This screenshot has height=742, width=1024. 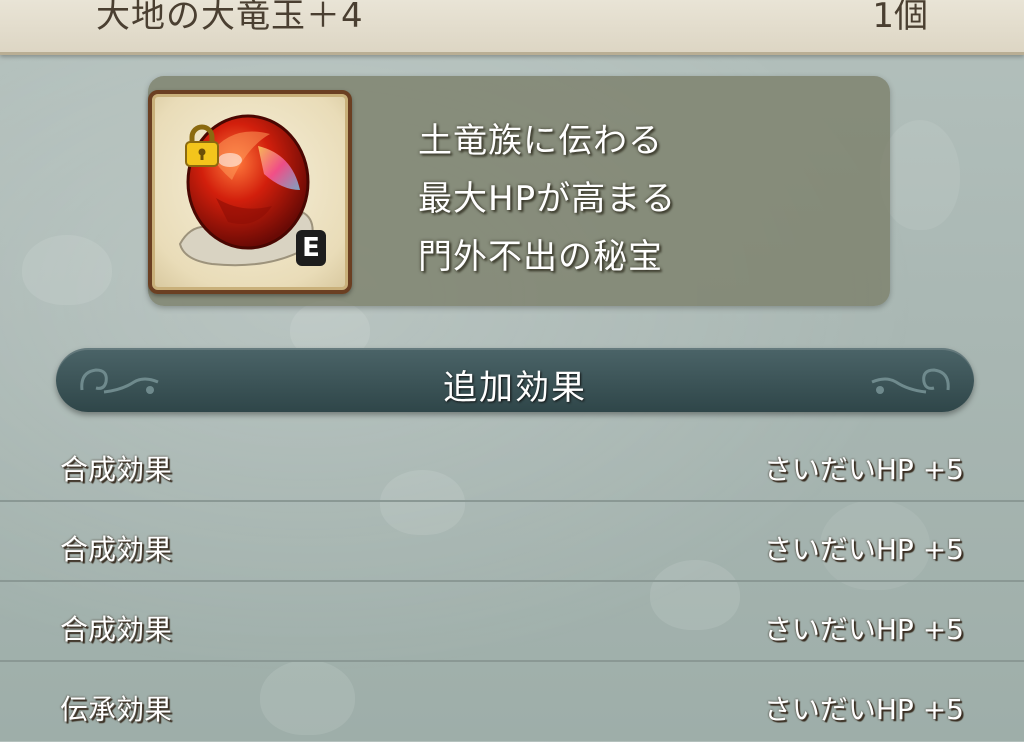 What do you see at coordinates (920, 175) in the screenshot?
I see `dragon-decoration` at bounding box center [920, 175].